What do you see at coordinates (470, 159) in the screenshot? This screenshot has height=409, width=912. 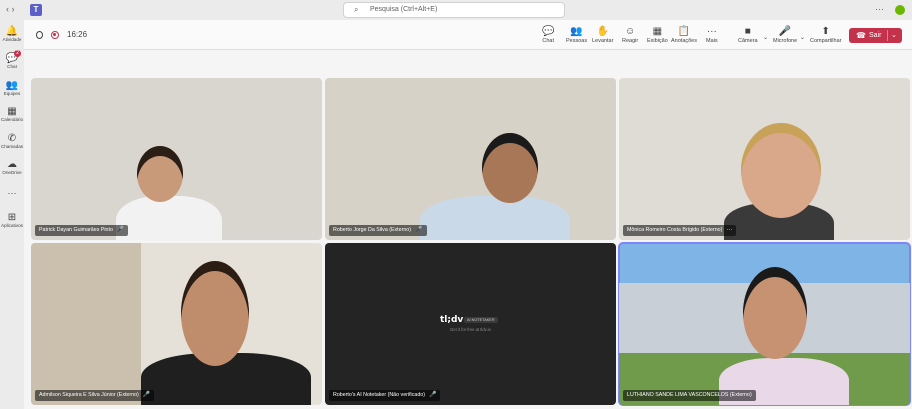 I see `participant-tile: Roberto Jorge Da Silva (Externo) 🎤` at bounding box center [470, 159].